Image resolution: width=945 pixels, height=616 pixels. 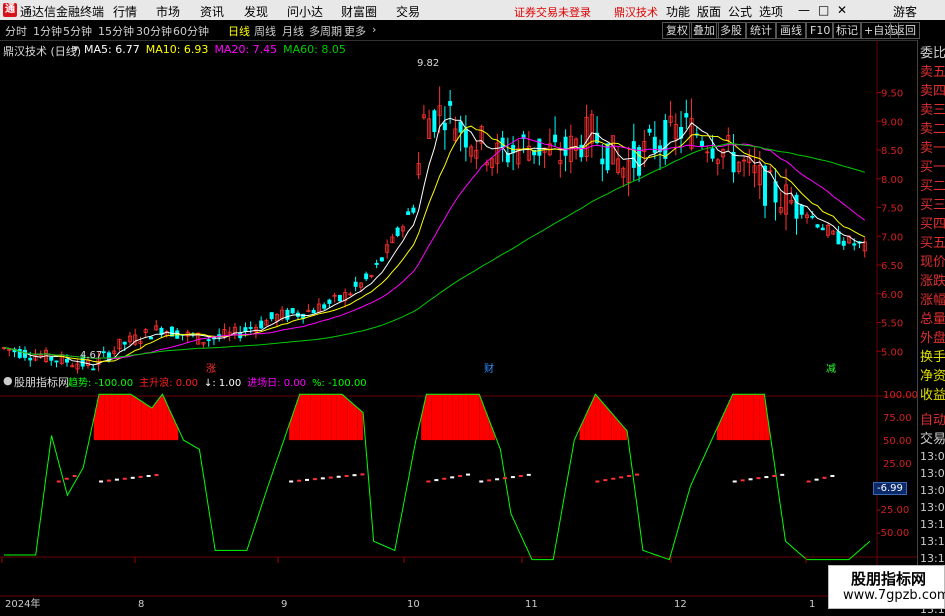 I want to click on toolbar-button: 返回, so click(x=905, y=30).